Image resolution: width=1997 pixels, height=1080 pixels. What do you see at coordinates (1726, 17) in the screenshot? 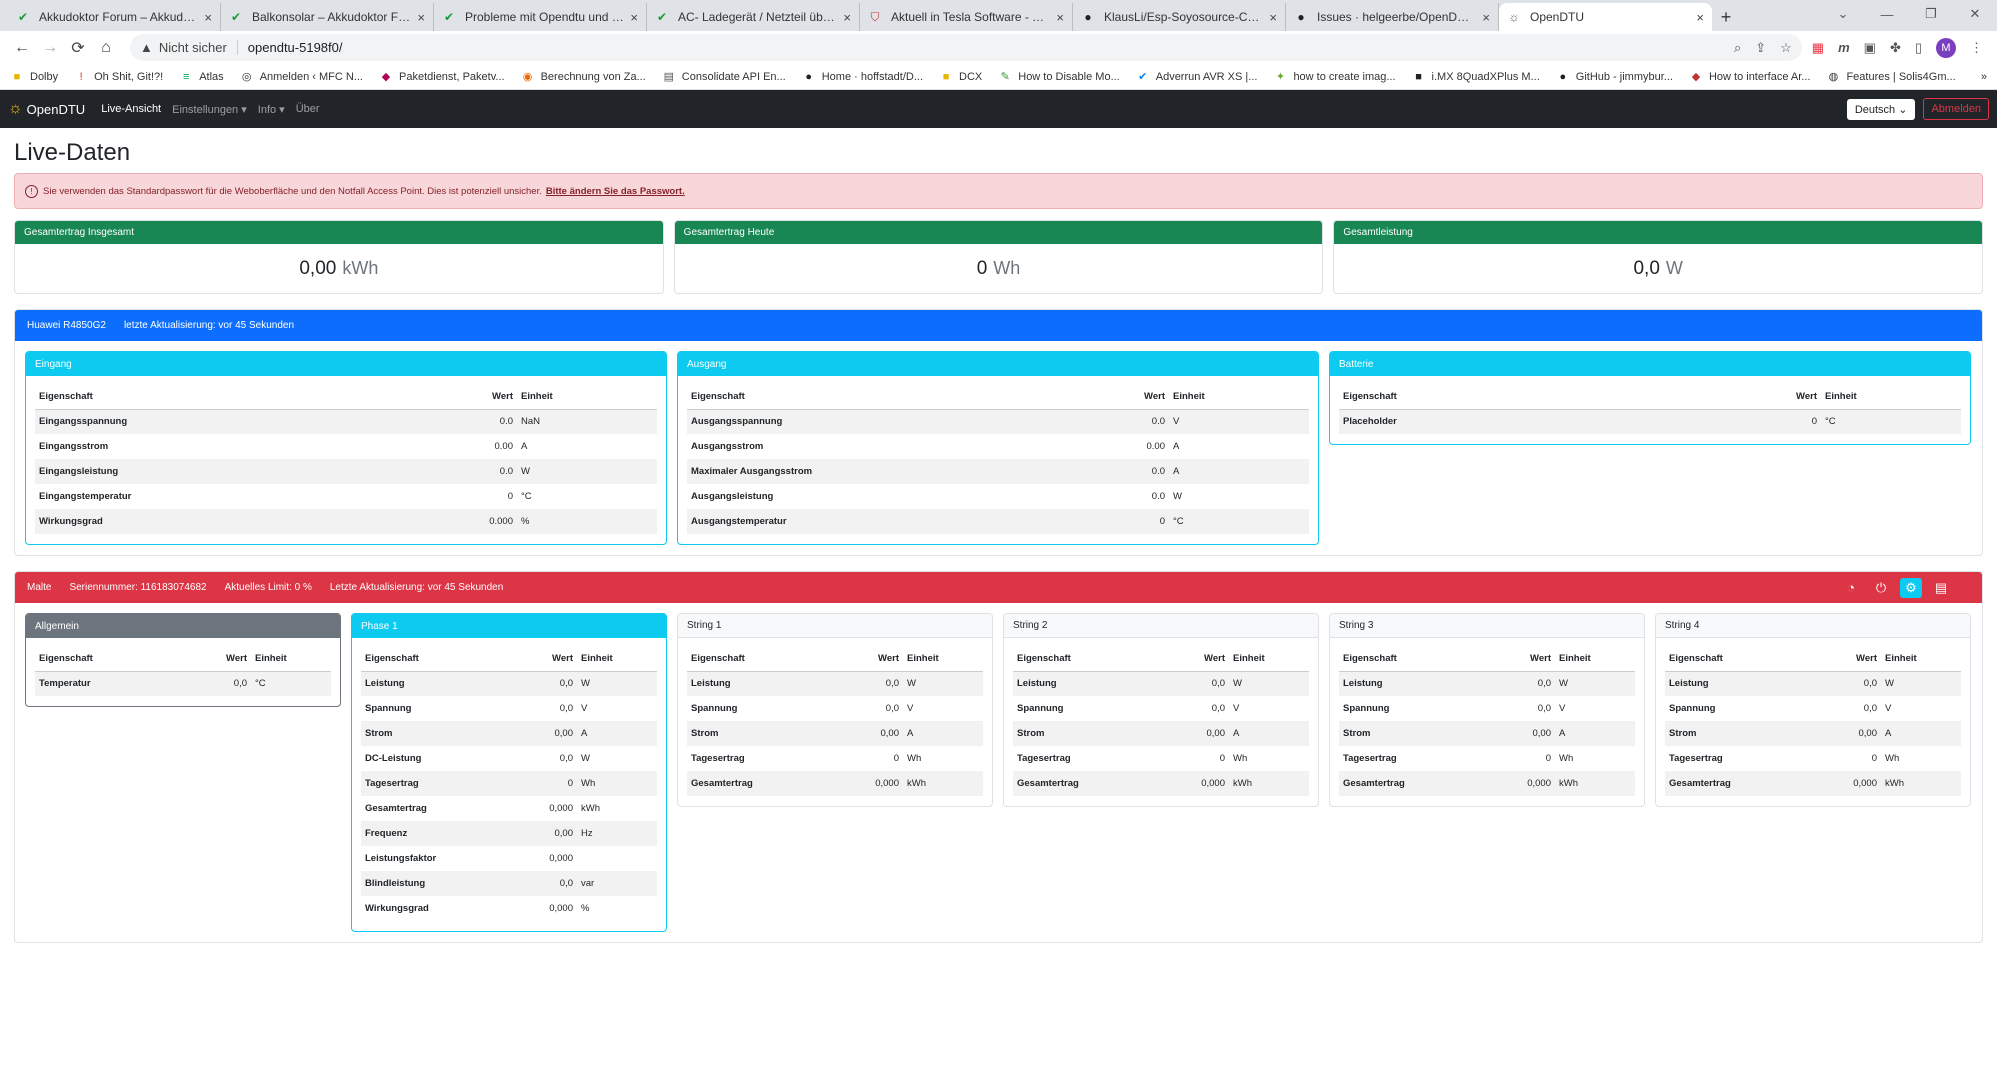
I see `new-tab-icon: +` at bounding box center [1726, 17].